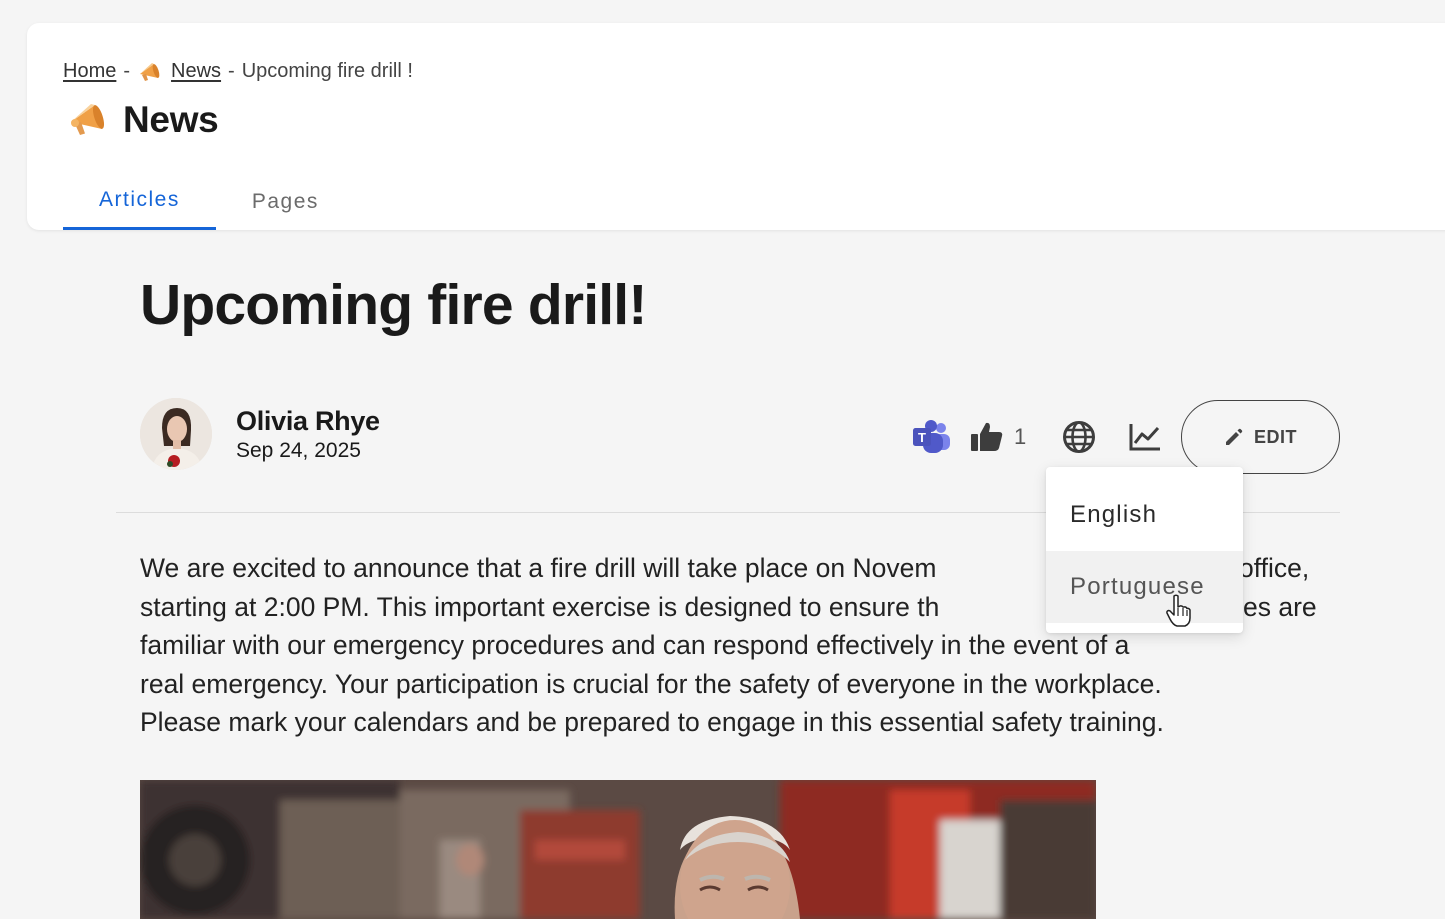 Image resolution: width=1445 pixels, height=919 pixels. I want to click on language-dropdown: English Portuguese, so click(1144, 550).